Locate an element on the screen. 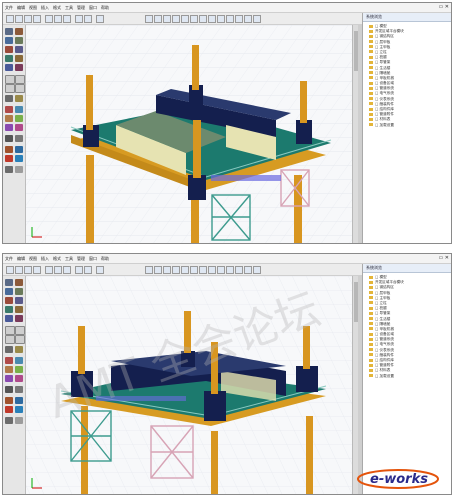 This screenshot has width=452, height=497. flange-icon is located at coordinates (9, 49).